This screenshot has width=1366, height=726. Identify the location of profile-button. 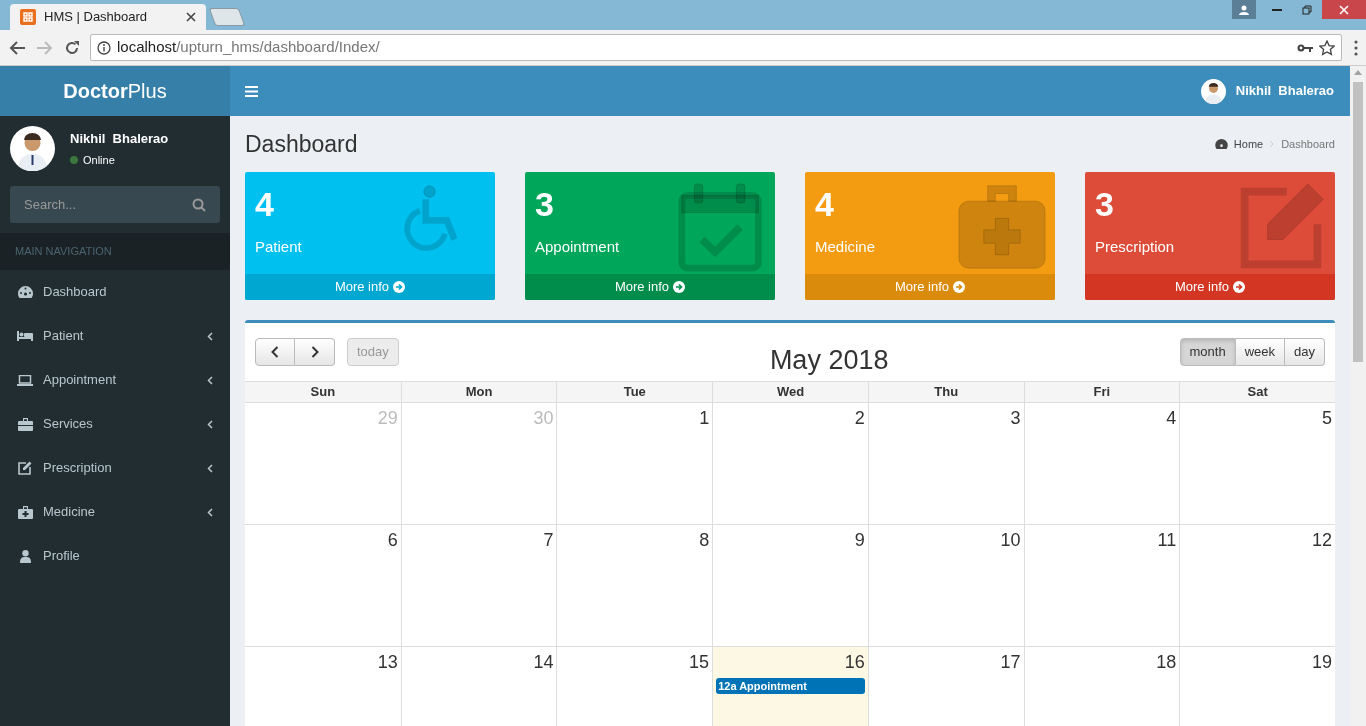
(1244, 9).